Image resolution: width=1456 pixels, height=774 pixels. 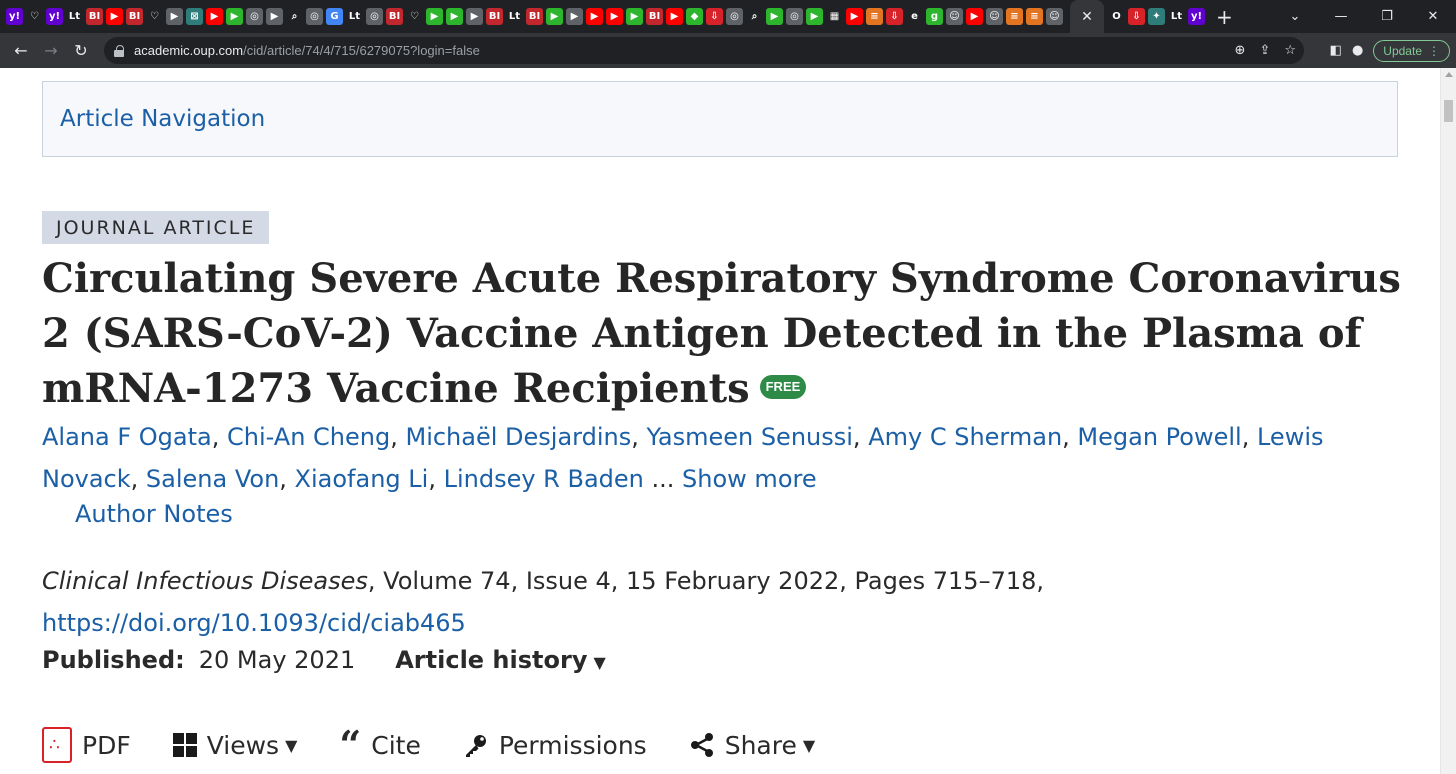 What do you see at coordinates (1387, 16) in the screenshot?
I see `restore-button: ❐` at bounding box center [1387, 16].